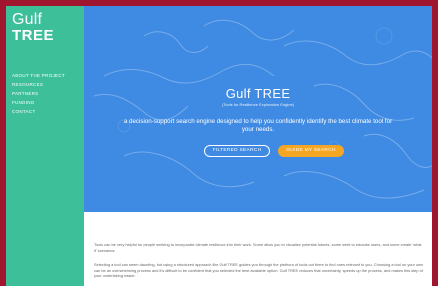 The width and height of the screenshot is (438, 286). What do you see at coordinates (38, 75) in the screenshot?
I see `nav-item-about: ABOUT THE PROJECT` at bounding box center [38, 75].